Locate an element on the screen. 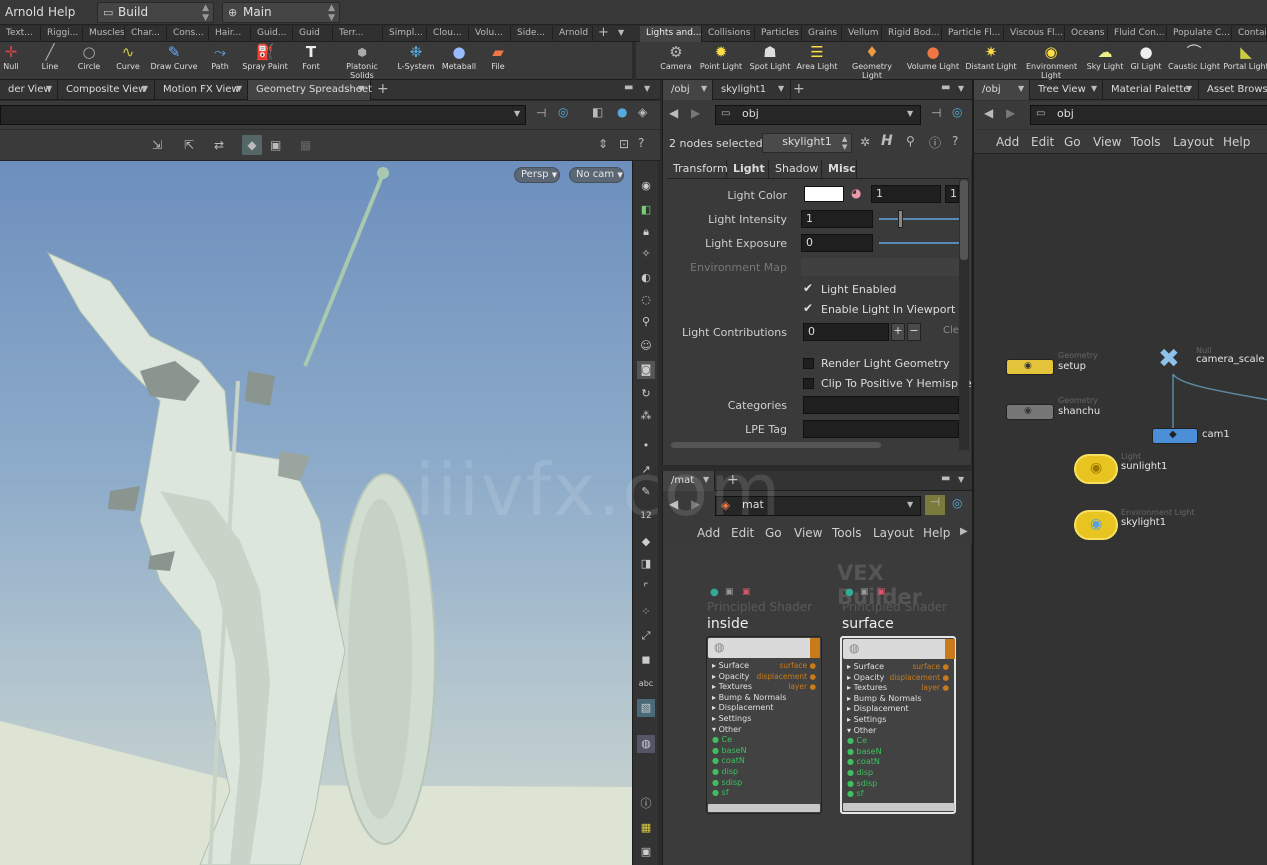  light-link-icon: ◍ is located at coordinates (646, 744).